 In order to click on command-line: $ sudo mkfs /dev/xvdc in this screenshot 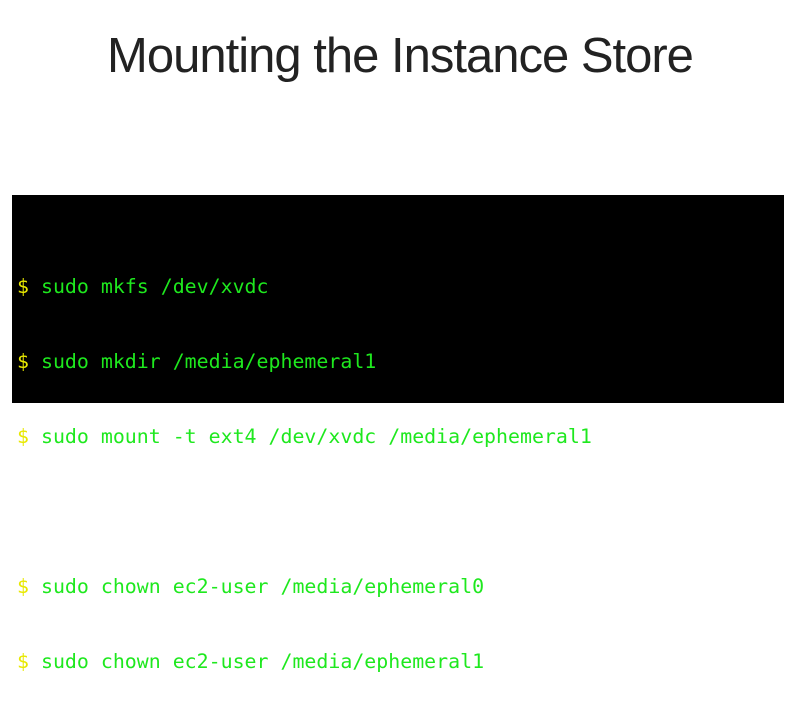, I will do `click(304, 286)`.